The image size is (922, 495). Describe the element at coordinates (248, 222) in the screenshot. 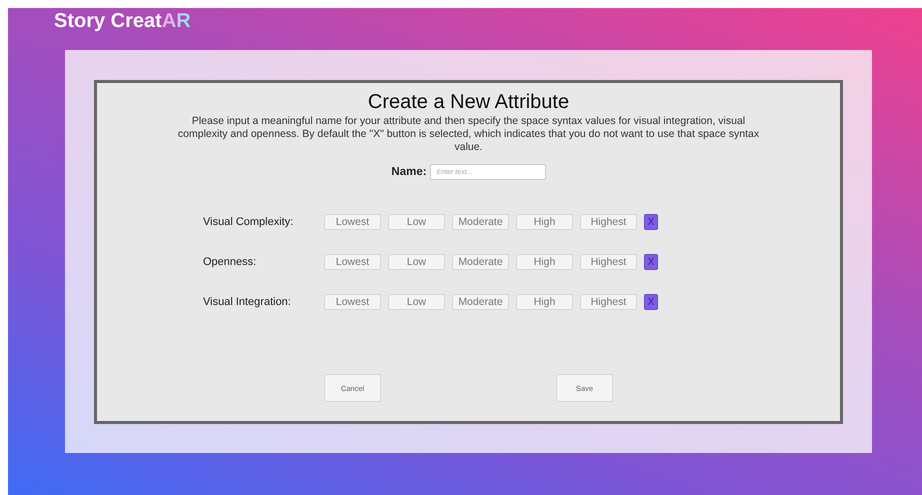

I see `attribute-label: Visual Complexity:` at that location.